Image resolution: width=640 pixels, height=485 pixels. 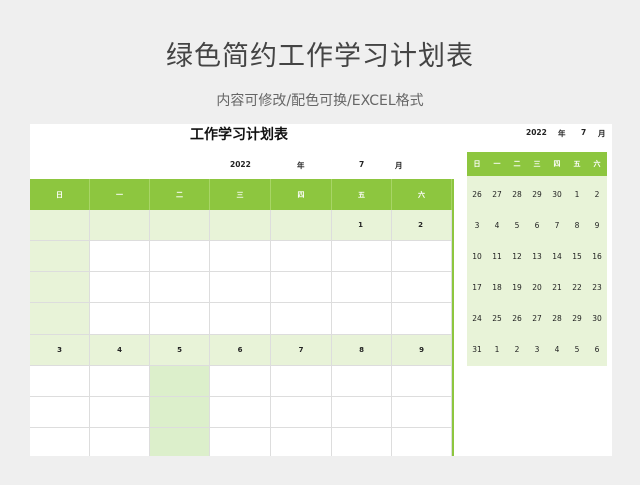 What do you see at coordinates (301, 350) in the screenshot?
I see `day-cell: 7` at bounding box center [301, 350].